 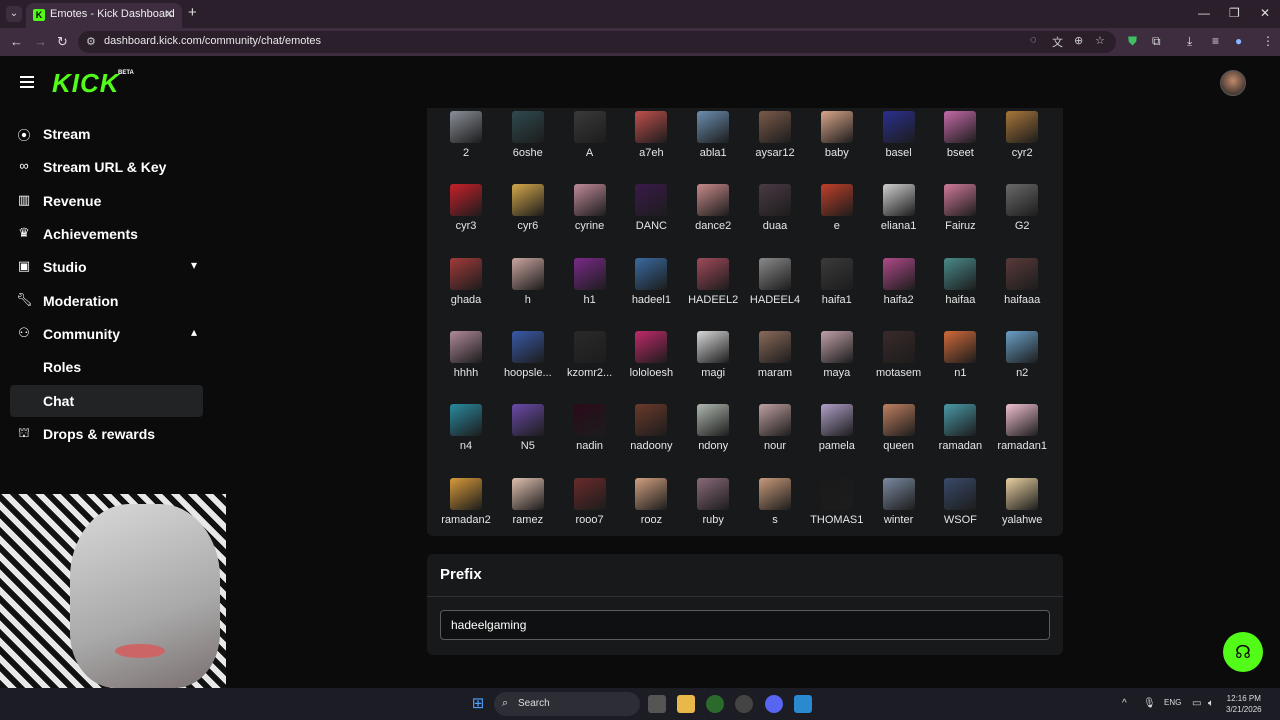 I want to click on emote-item: haifa1, so click(x=837, y=294).